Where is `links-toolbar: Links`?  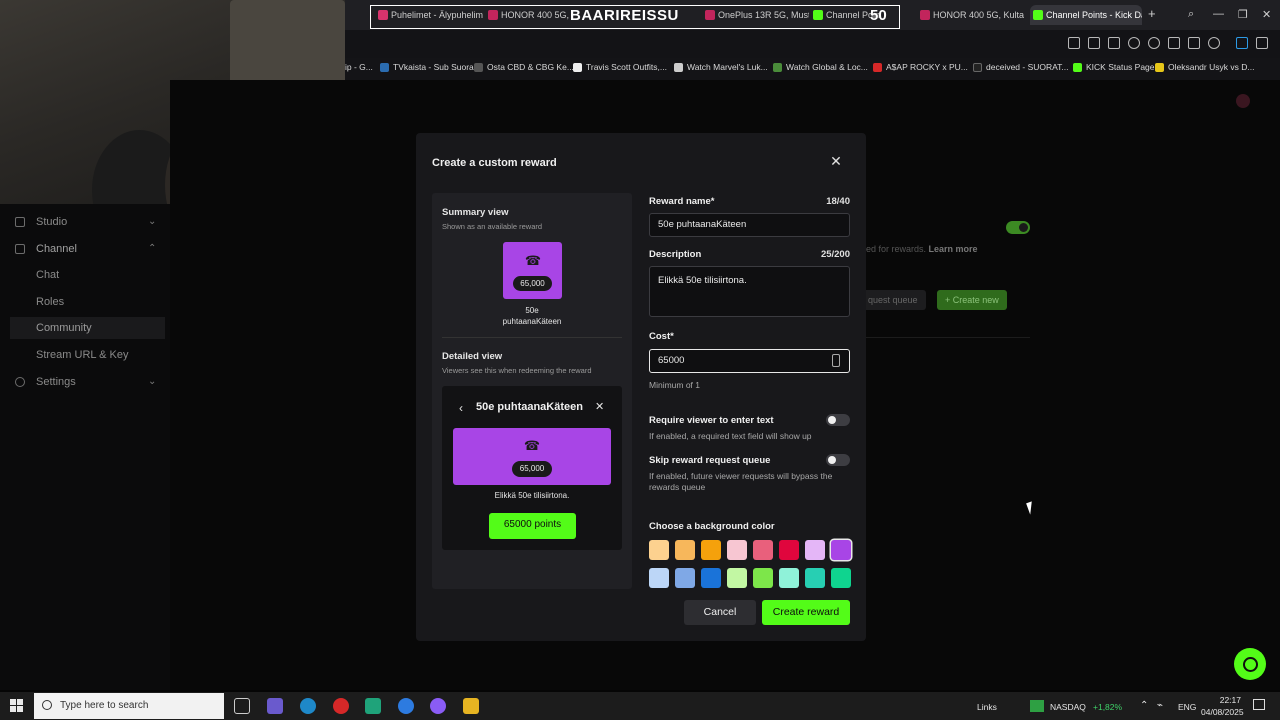 links-toolbar: Links is located at coordinates (987, 707).